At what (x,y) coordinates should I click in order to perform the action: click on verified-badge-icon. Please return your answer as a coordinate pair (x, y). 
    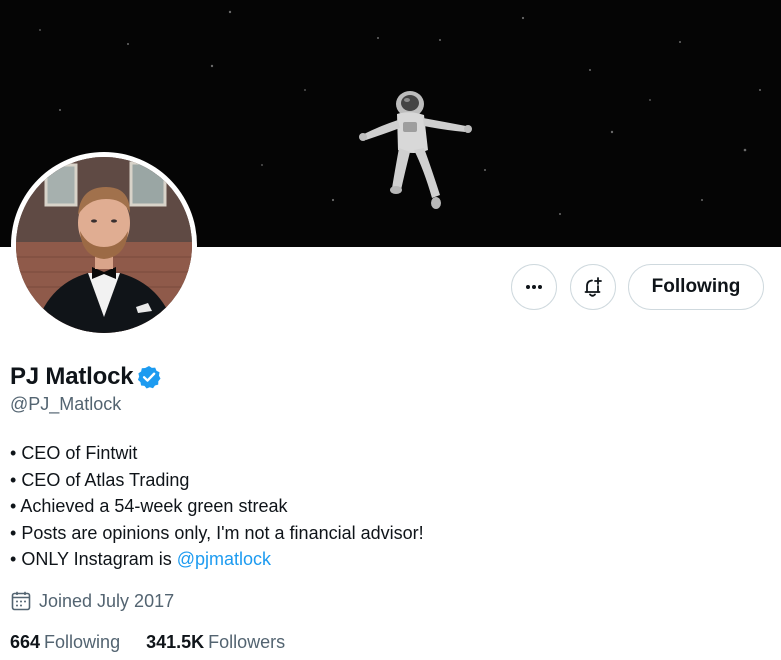
    Looking at the image, I should click on (149, 377).